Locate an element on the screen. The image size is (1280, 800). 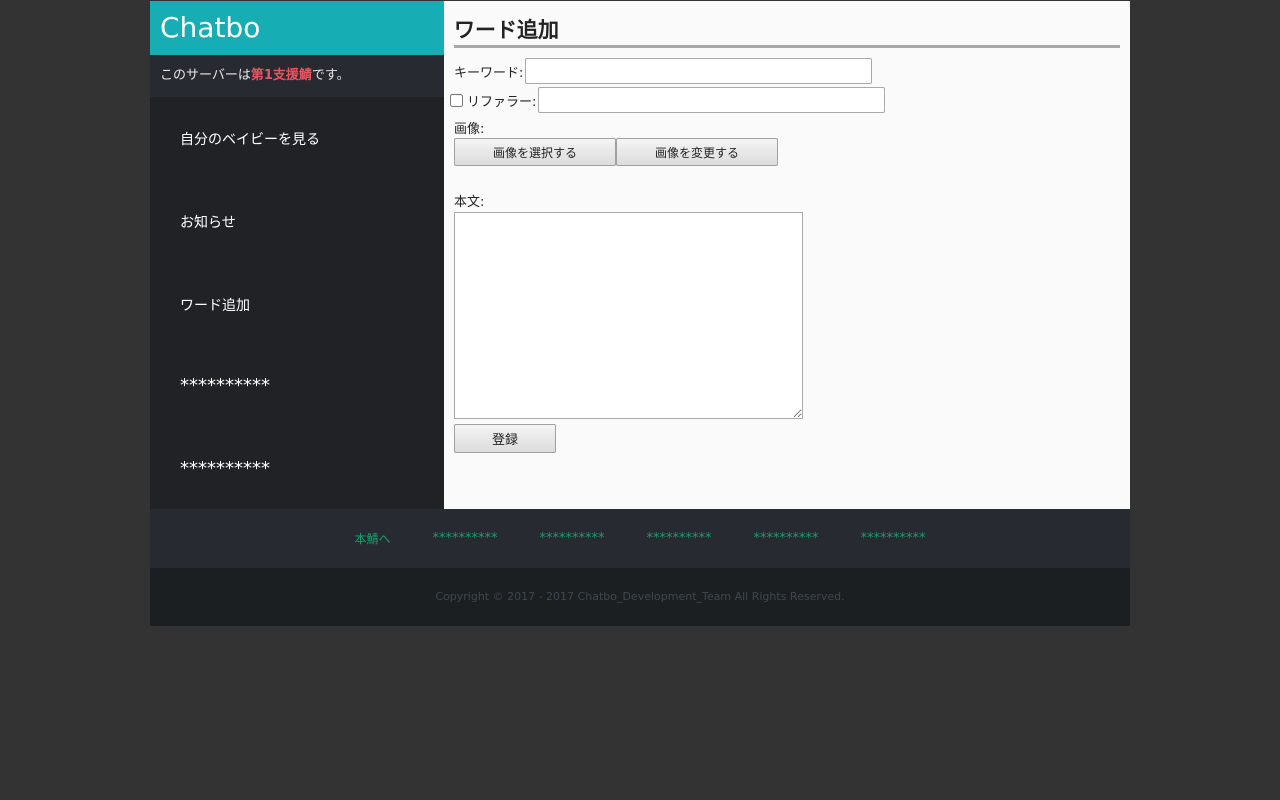
footer-link-hidden-3: ********** is located at coordinates (679, 538).